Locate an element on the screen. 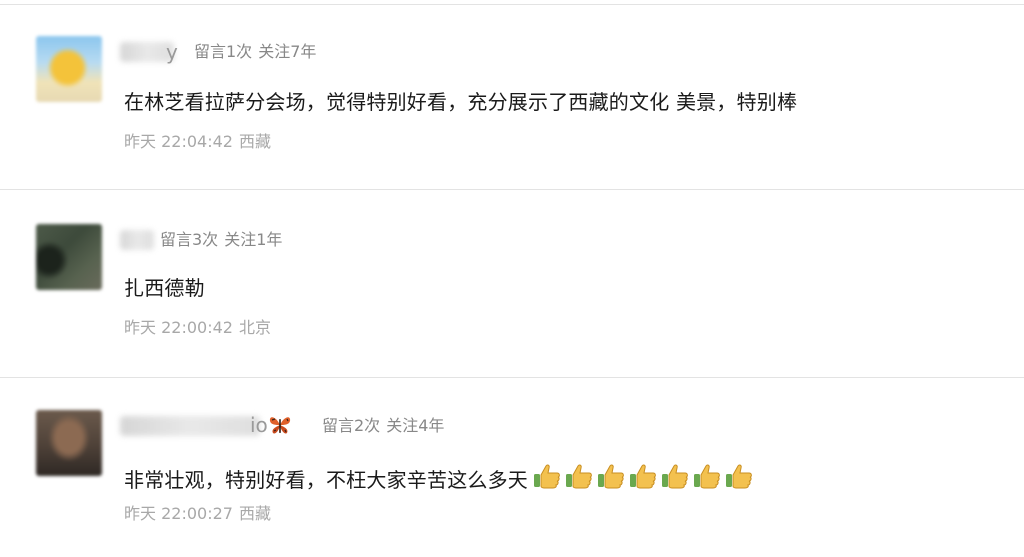  comment-text: 在林芝看拉萨分会场，觉得特别好看，充分展示了西藏的文化 美景，特别棒 is located at coordinates (461, 102).